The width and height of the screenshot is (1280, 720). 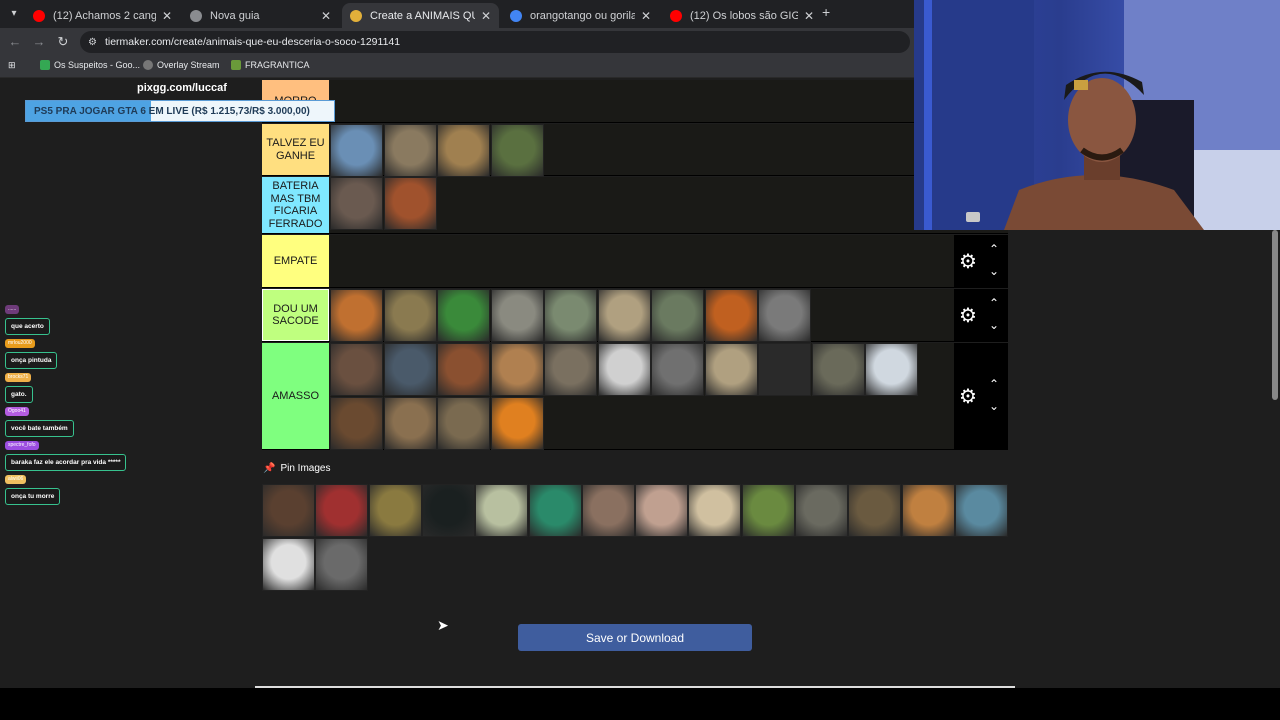 I want to click on tier-label: TALVEZ EU GANHE, so click(x=295, y=149).